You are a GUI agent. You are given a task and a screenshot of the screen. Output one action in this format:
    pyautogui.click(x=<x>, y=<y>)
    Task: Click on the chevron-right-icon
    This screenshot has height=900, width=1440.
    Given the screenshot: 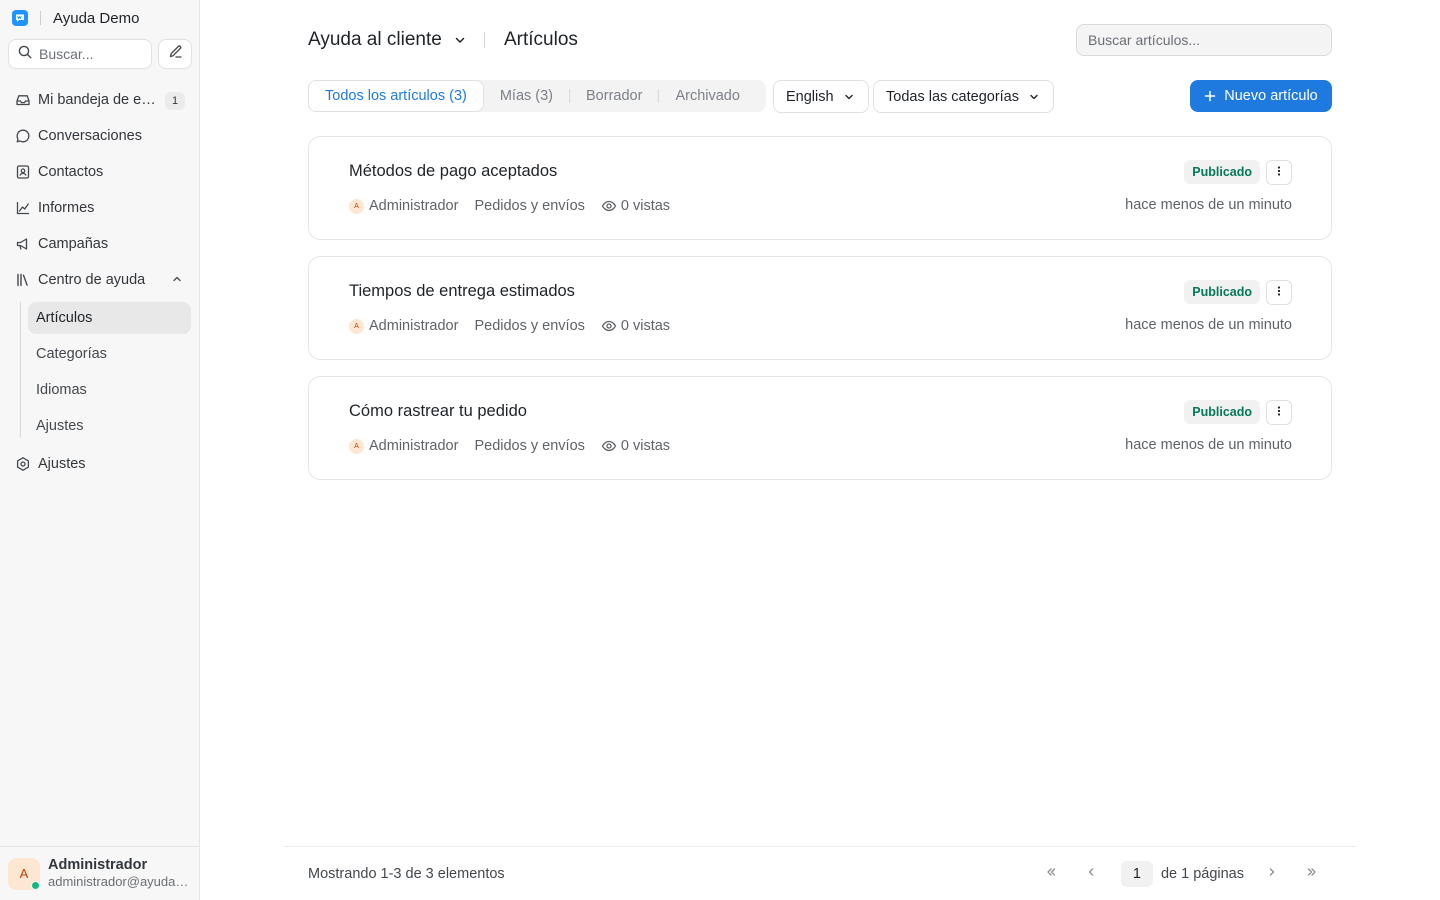 What is the action you would take?
    pyautogui.click(x=1272, y=874)
    